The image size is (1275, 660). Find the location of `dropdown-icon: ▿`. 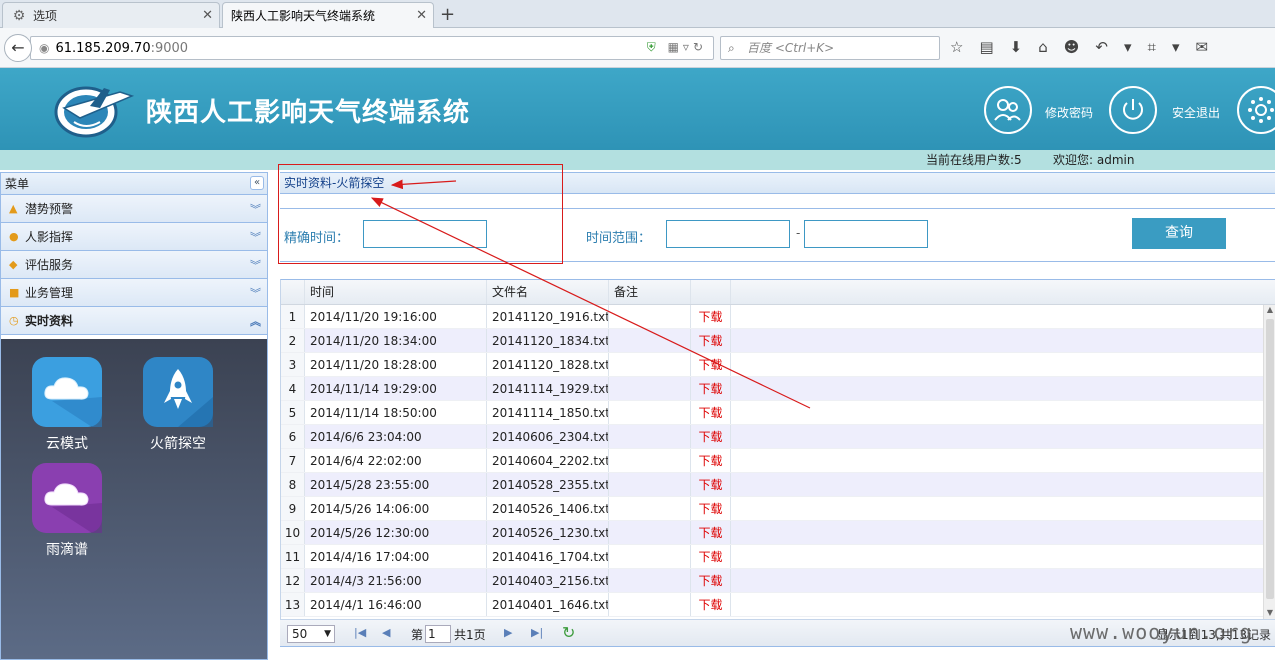

dropdown-icon: ▿ is located at coordinates (688, 47).